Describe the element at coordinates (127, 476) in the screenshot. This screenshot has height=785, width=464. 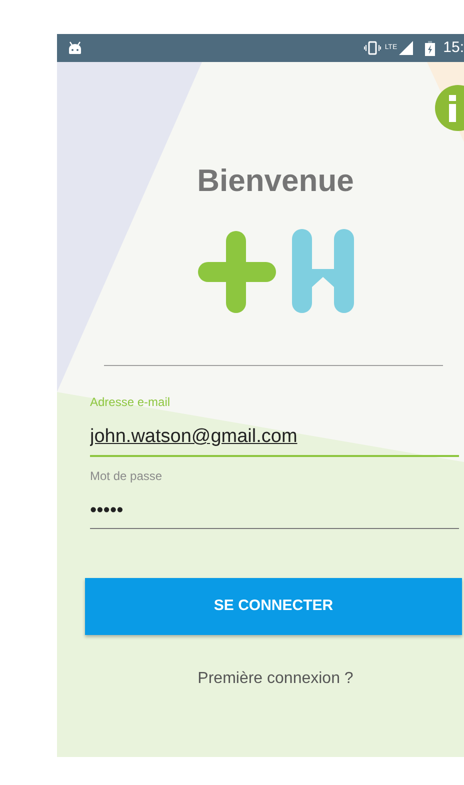
I see `field-label: Mot de passe` at that location.